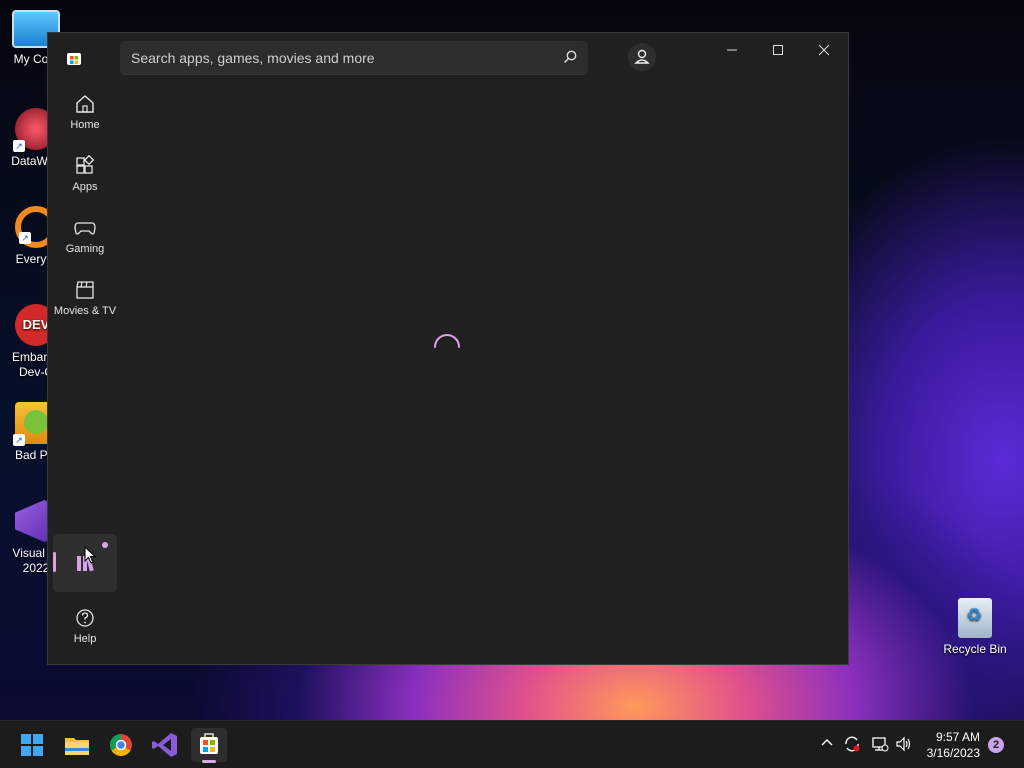  I want to click on search-box: Search apps, games, movies and more, so click(354, 58).